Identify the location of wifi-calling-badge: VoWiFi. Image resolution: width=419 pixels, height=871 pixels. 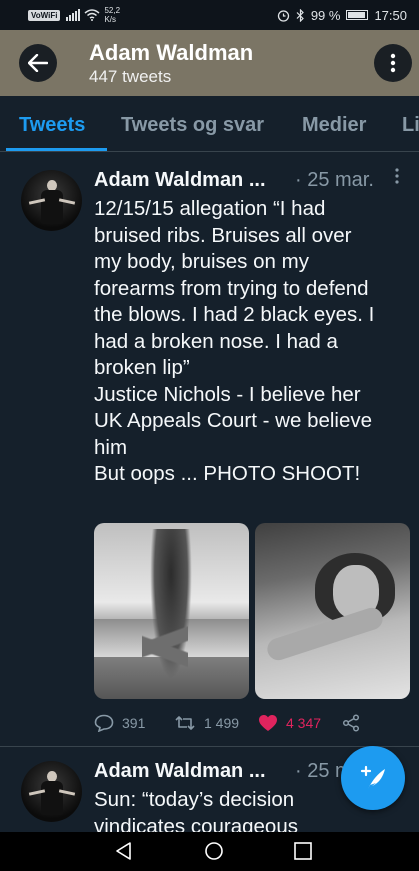
(44, 15).